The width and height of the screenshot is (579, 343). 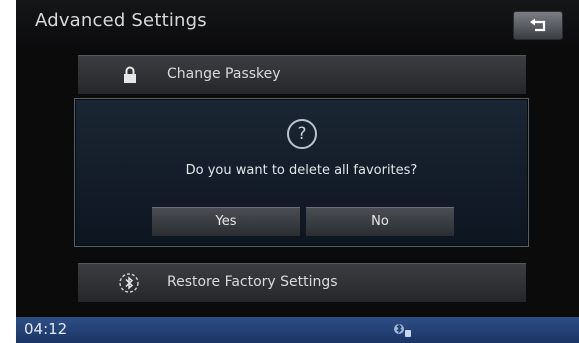 I want to click on restore-factory-label: Restore Factory Settings, so click(x=252, y=282).